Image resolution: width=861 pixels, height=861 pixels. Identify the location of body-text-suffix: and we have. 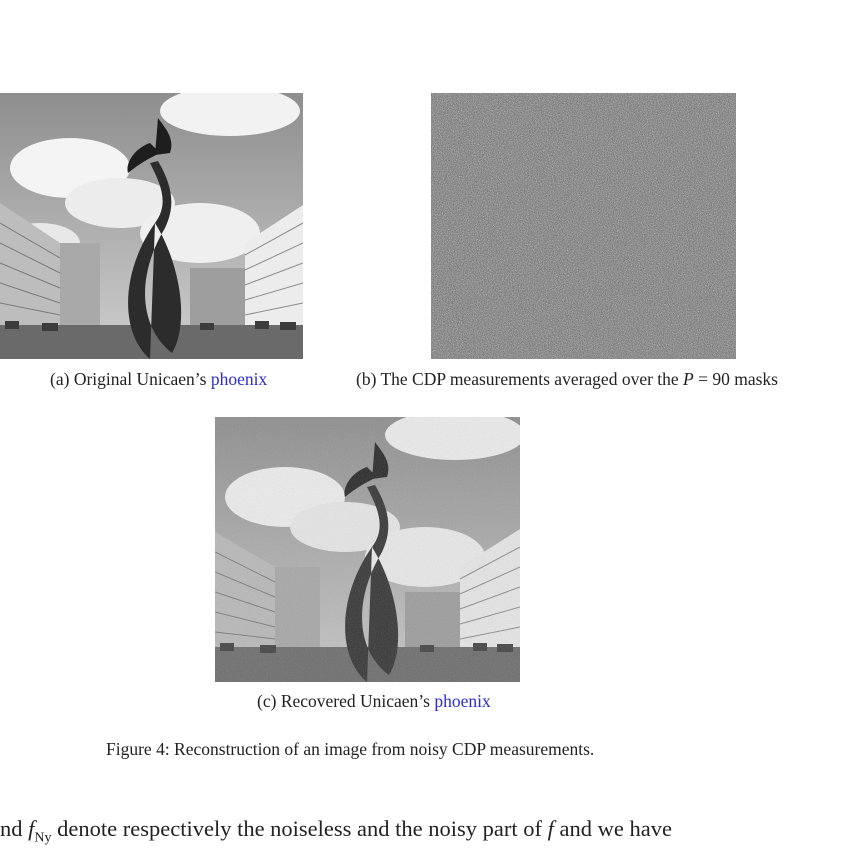
(612, 828).